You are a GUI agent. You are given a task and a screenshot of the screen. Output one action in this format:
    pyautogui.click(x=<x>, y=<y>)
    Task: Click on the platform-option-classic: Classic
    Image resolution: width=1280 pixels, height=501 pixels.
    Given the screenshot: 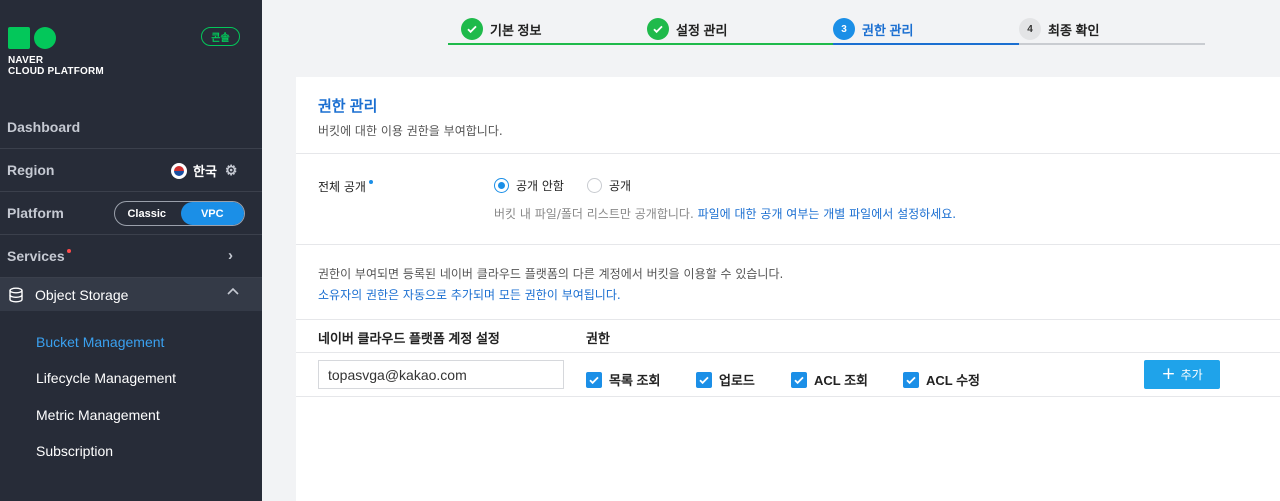 What is the action you would take?
    pyautogui.click(x=147, y=213)
    